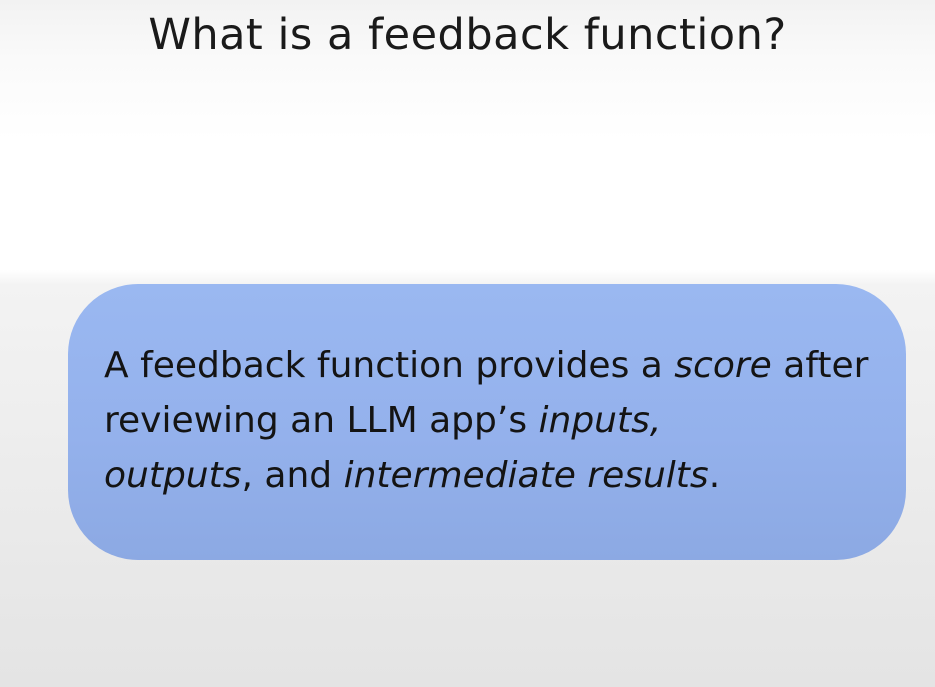 The width and height of the screenshot is (935, 687). I want to click on text-segment: ., so click(714, 475).